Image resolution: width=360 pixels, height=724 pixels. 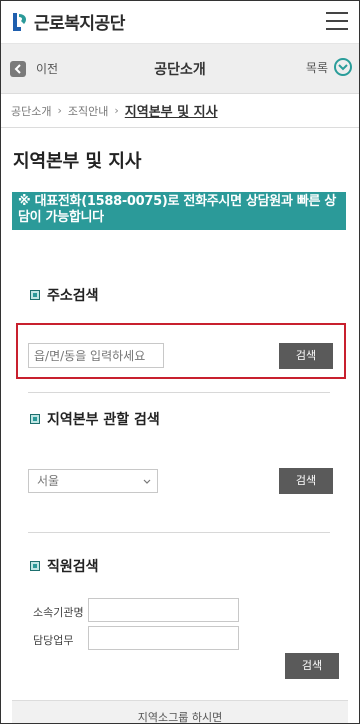 I want to click on breadcrumb: 공단소개 › 조직안내 › 지역본부 및 지사, so click(x=180, y=111).